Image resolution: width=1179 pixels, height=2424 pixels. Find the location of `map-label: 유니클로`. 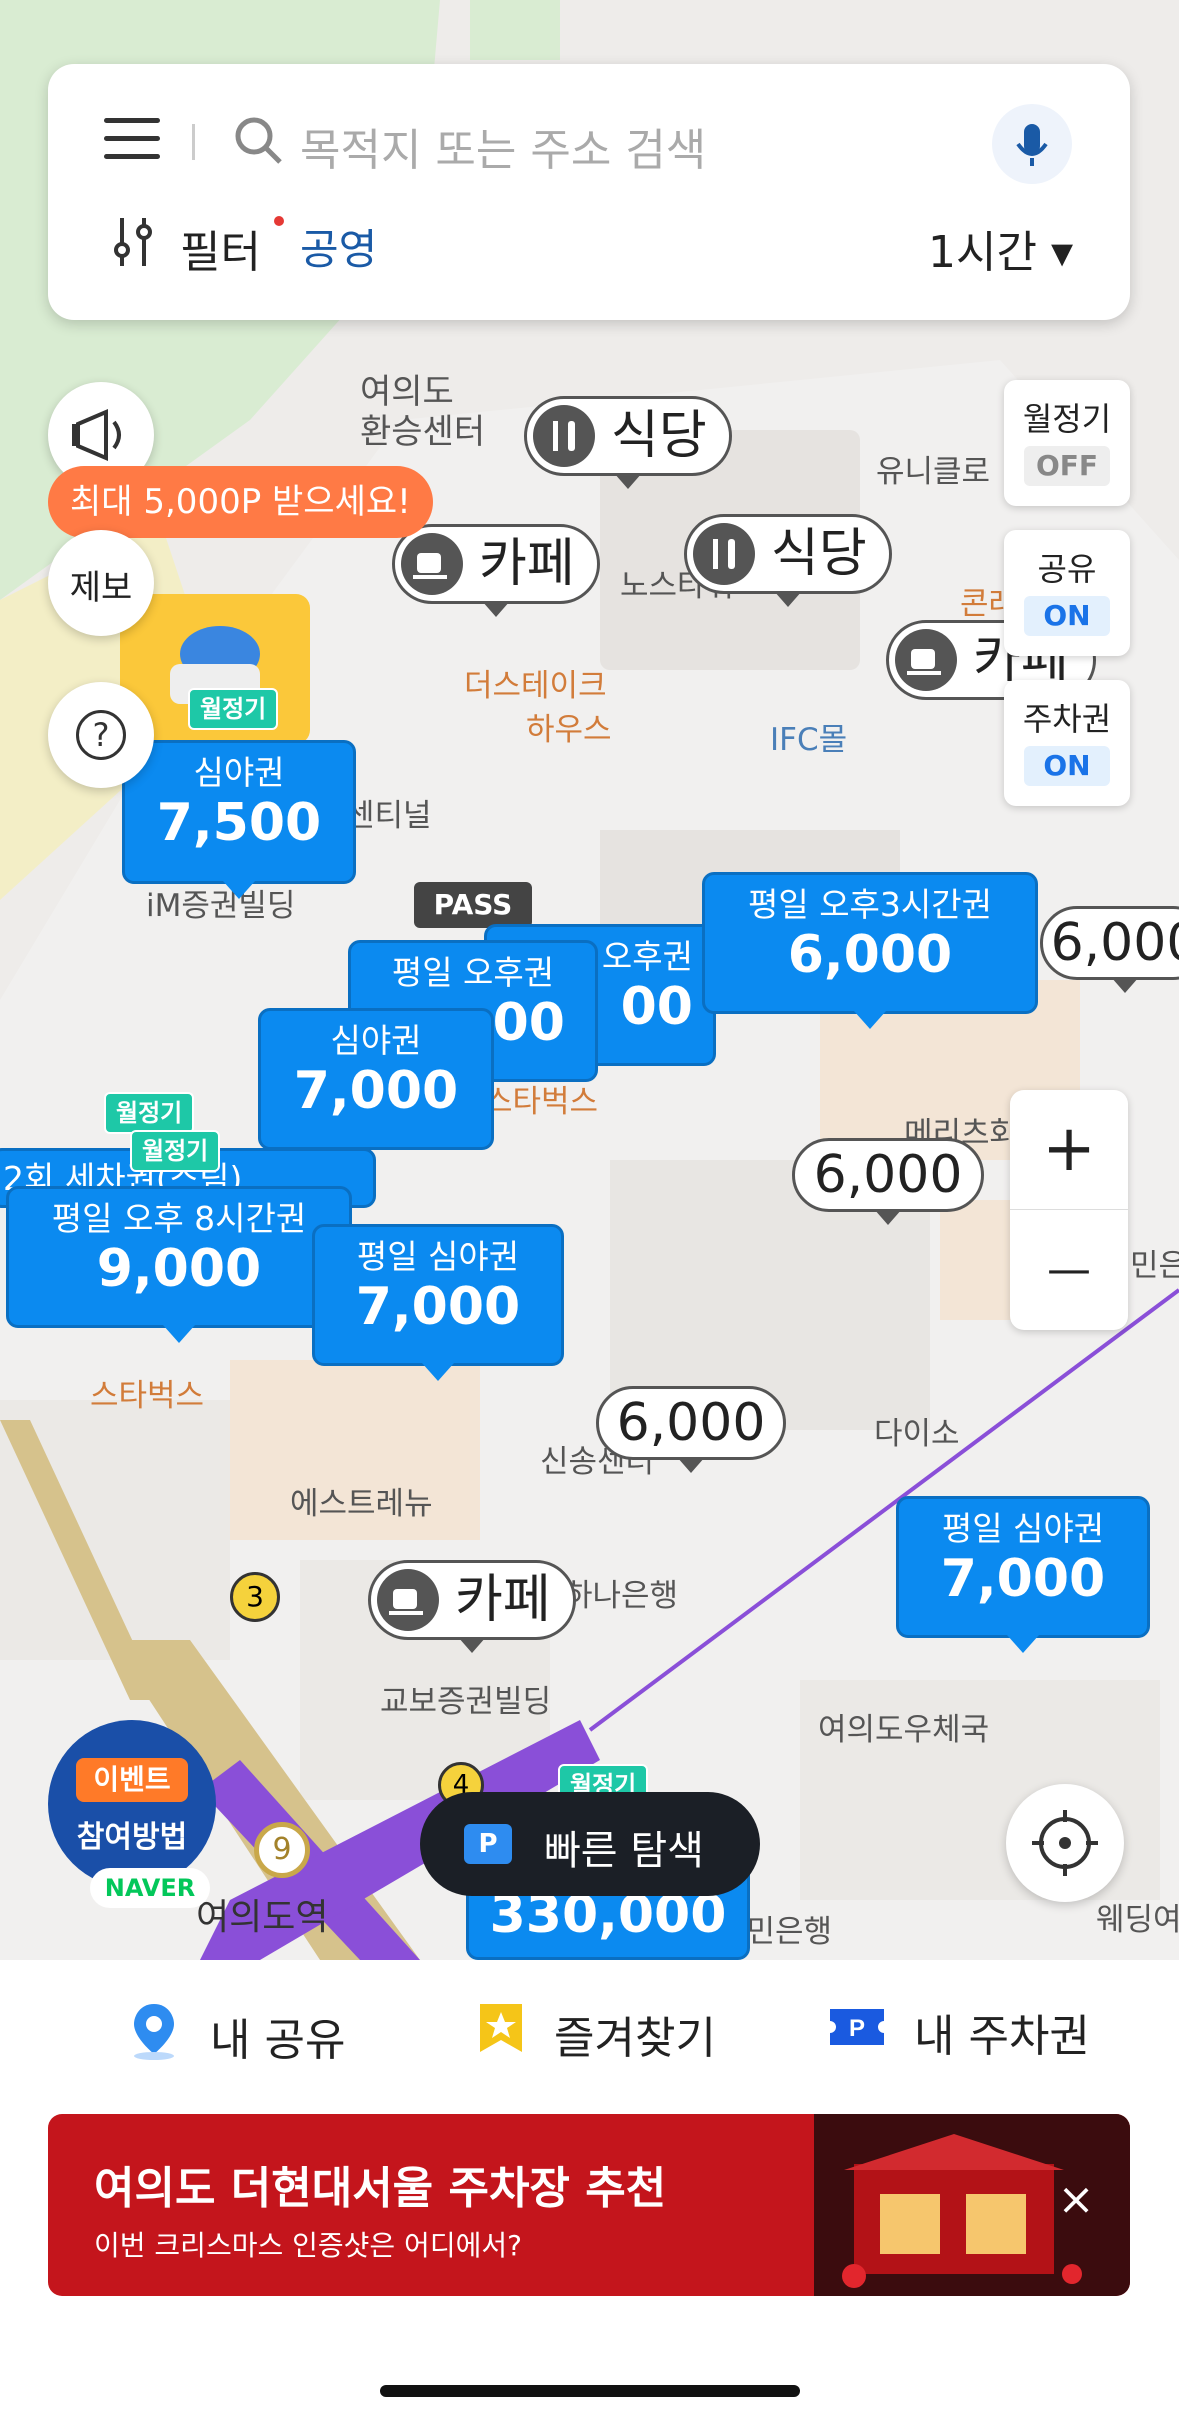

map-label: 유니클로 is located at coordinates (933, 472).